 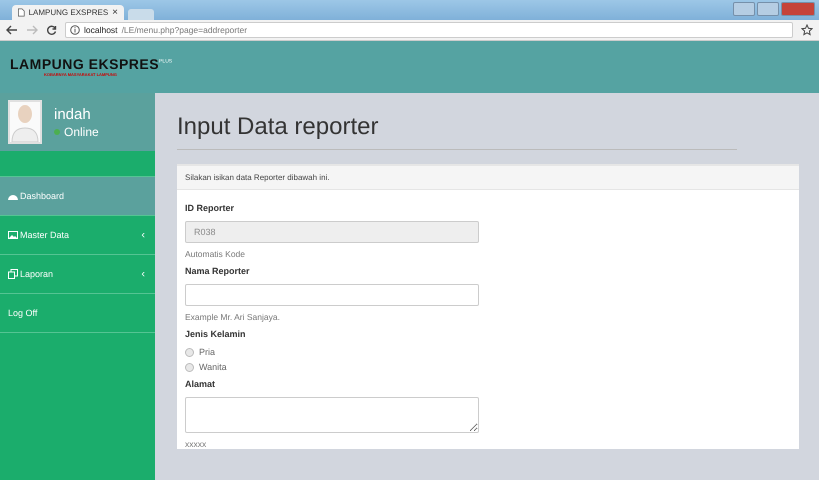 I want to click on help-text: Example Mr. Ari Sanjaya., so click(x=233, y=317).